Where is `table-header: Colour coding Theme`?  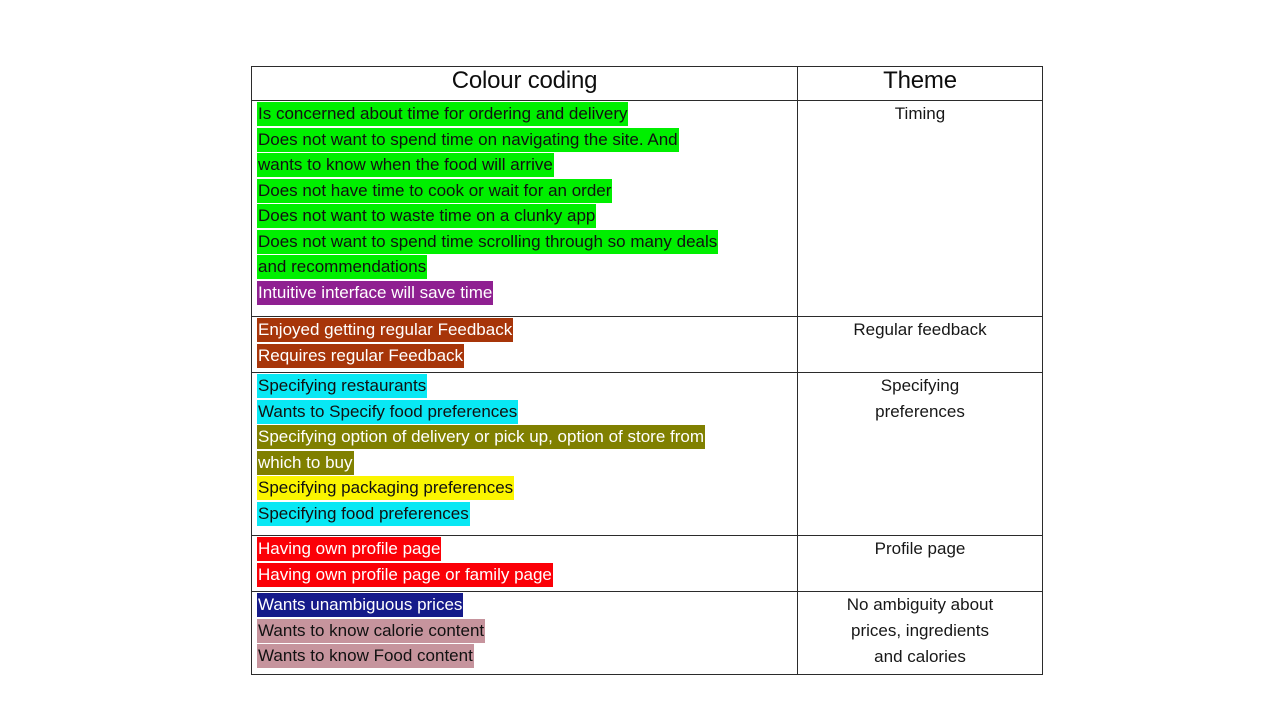 table-header: Colour coding Theme is located at coordinates (647, 83).